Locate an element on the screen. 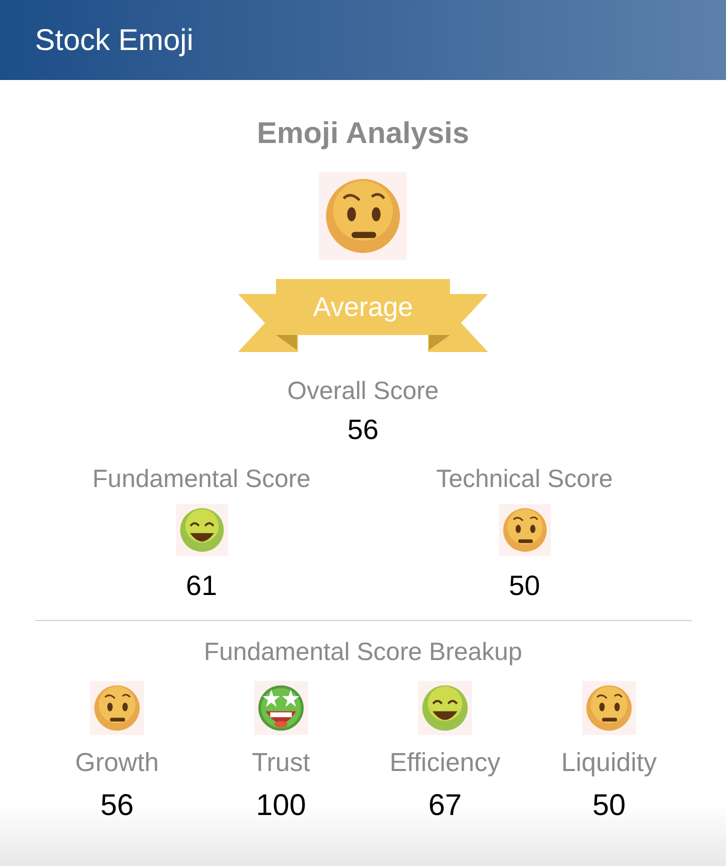  score-label: Fundamental Score is located at coordinates (201, 479).